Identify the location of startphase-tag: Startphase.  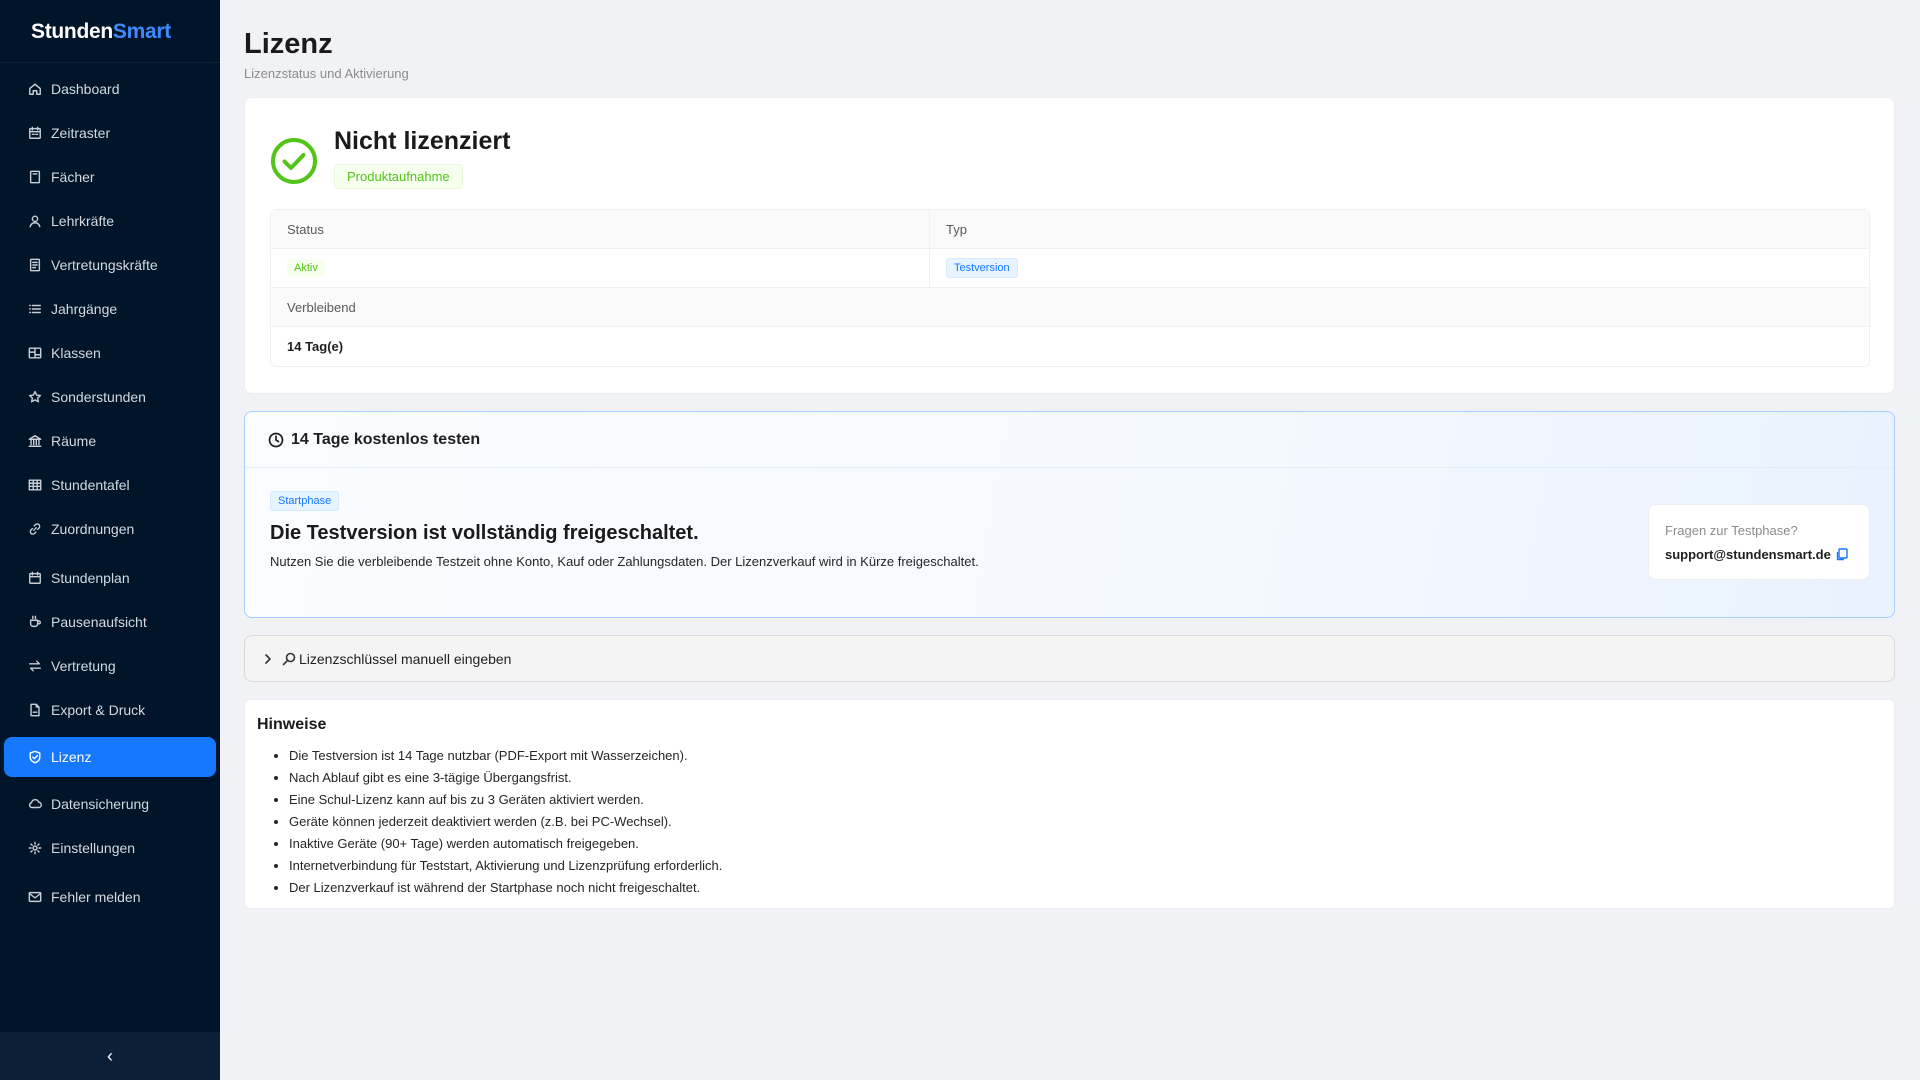
(305, 501).